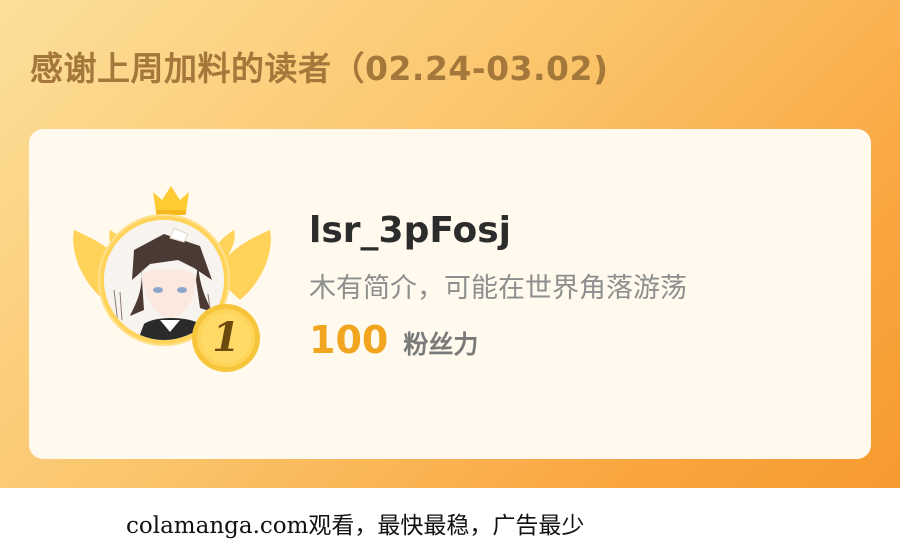 This screenshot has width=900, height=550. I want to click on rank-number: 1, so click(226, 337).